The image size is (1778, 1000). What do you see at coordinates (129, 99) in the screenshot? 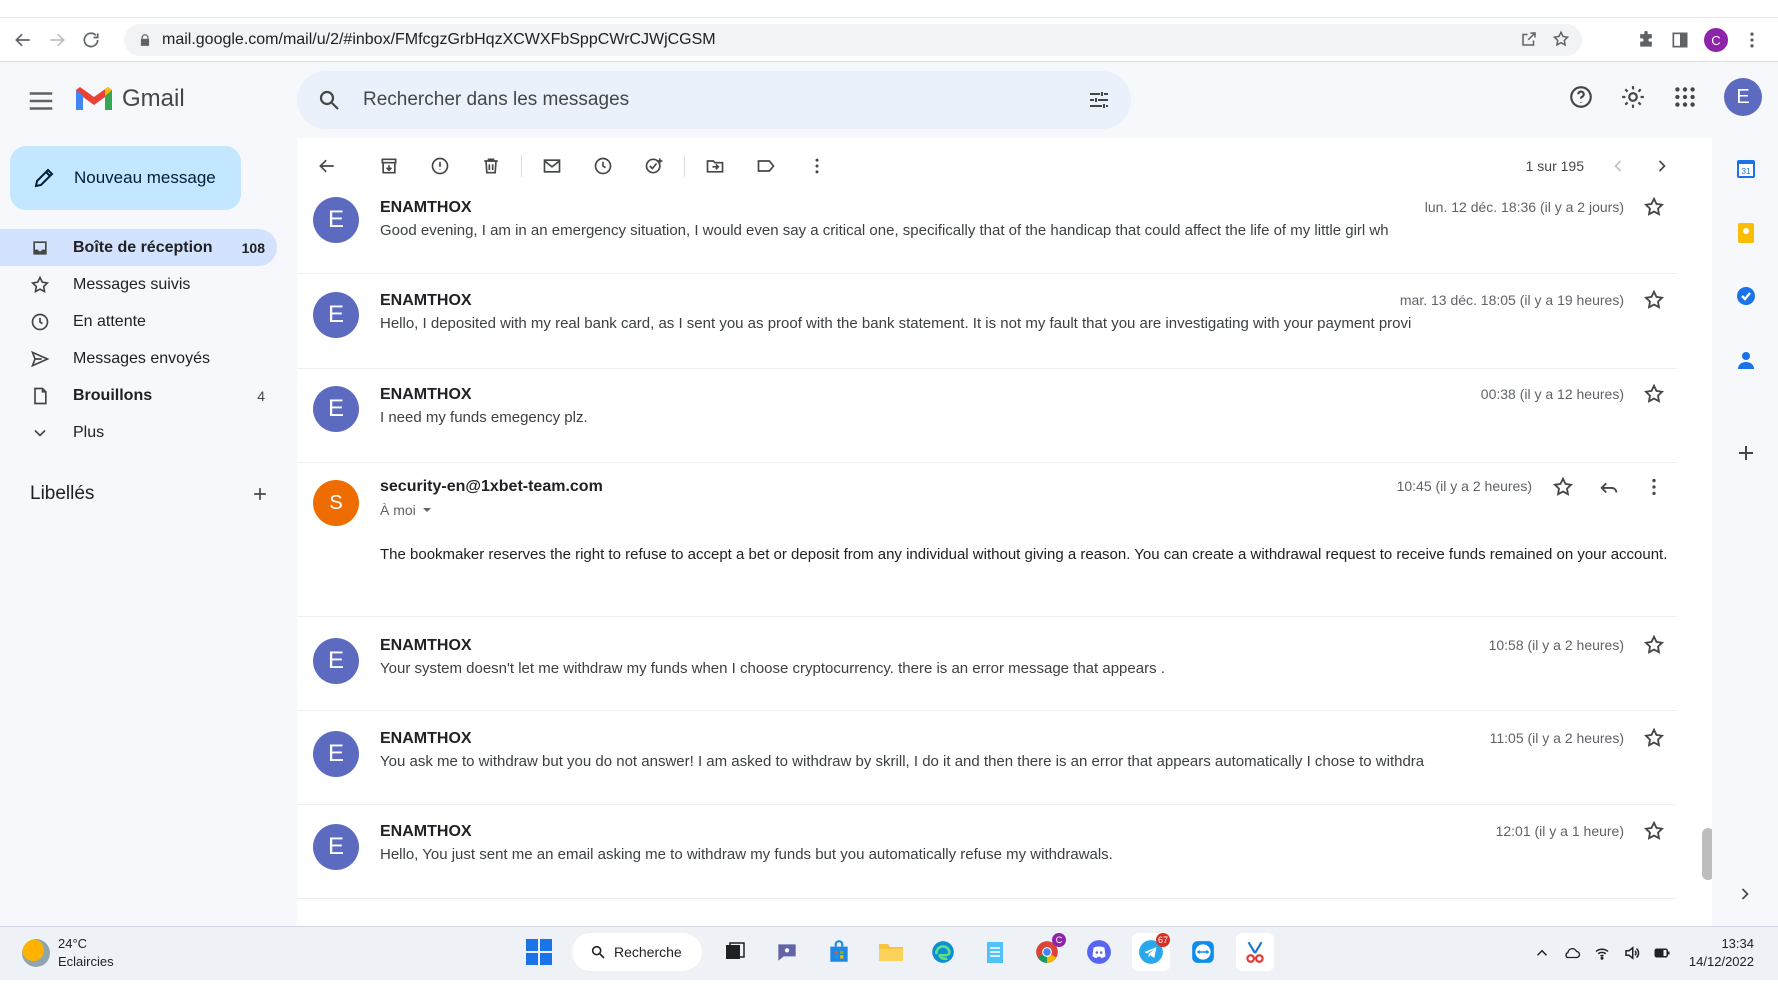
I see `gmail-logo: Gmail` at bounding box center [129, 99].